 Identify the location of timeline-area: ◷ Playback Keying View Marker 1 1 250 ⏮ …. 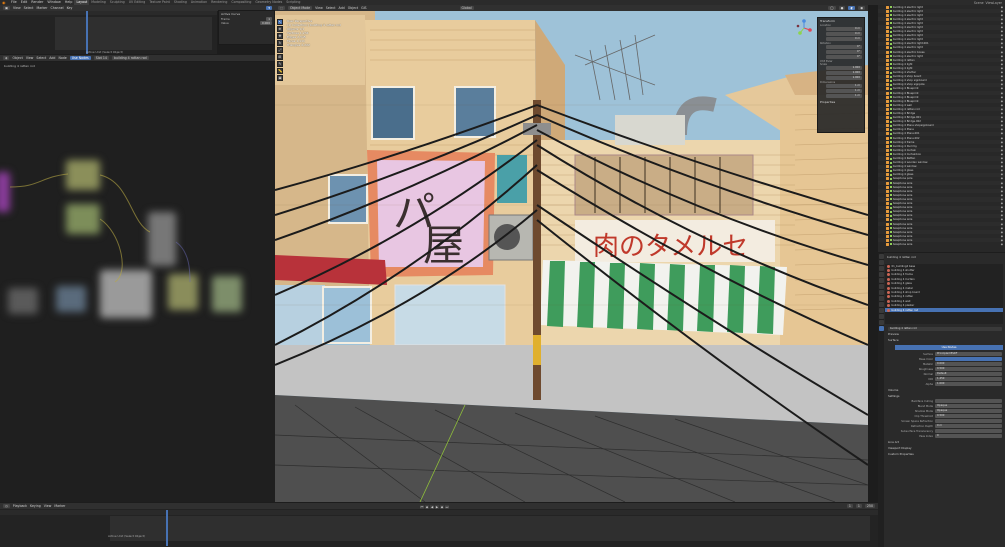
(439, 525).